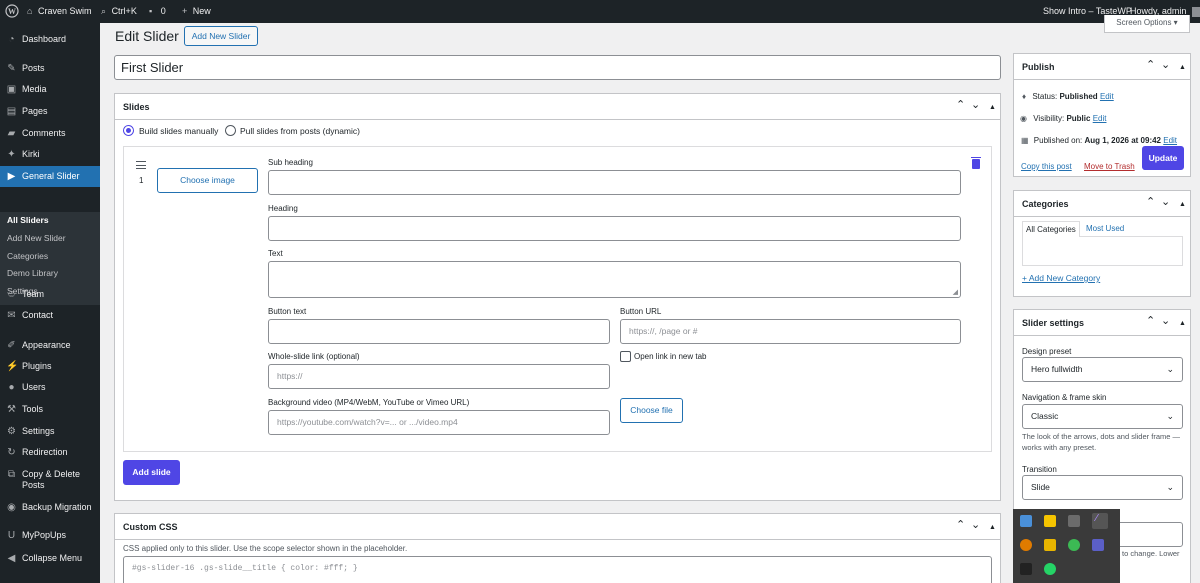  I want to click on submenu-demo-library: Demo Library, so click(32, 273).